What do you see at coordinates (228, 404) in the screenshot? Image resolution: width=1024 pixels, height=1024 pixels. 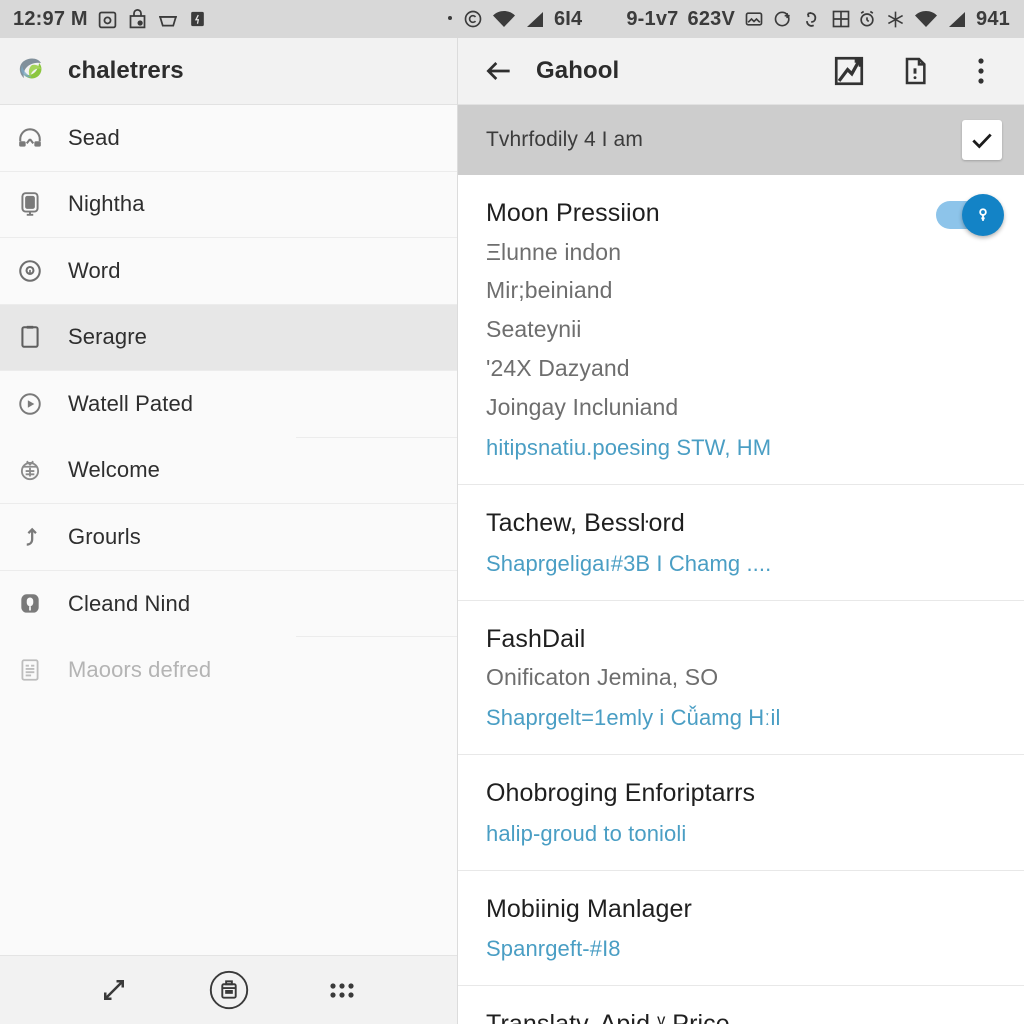 I see `sidebar-item-watell-pated: Watell Pated` at bounding box center [228, 404].